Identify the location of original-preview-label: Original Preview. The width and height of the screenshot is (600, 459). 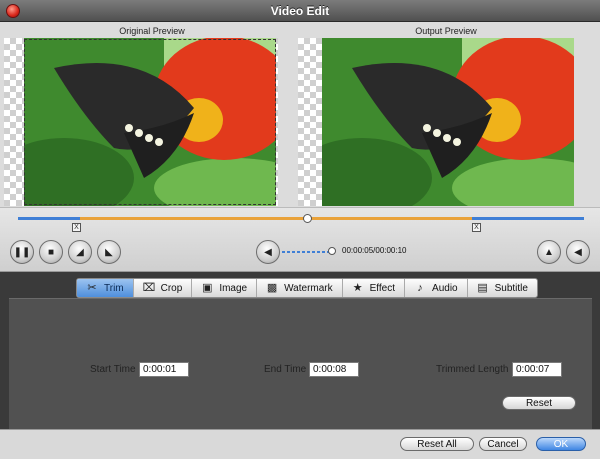
(152, 31).